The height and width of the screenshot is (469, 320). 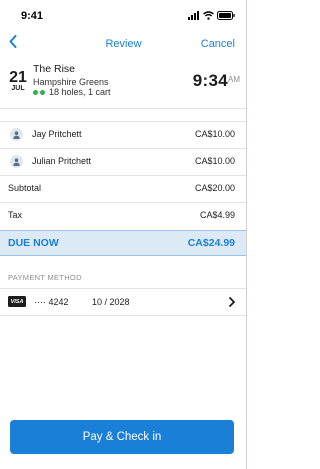 What do you see at coordinates (214, 188) in the screenshot?
I see `subtotal-amount: CA$20.00` at bounding box center [214, 188].